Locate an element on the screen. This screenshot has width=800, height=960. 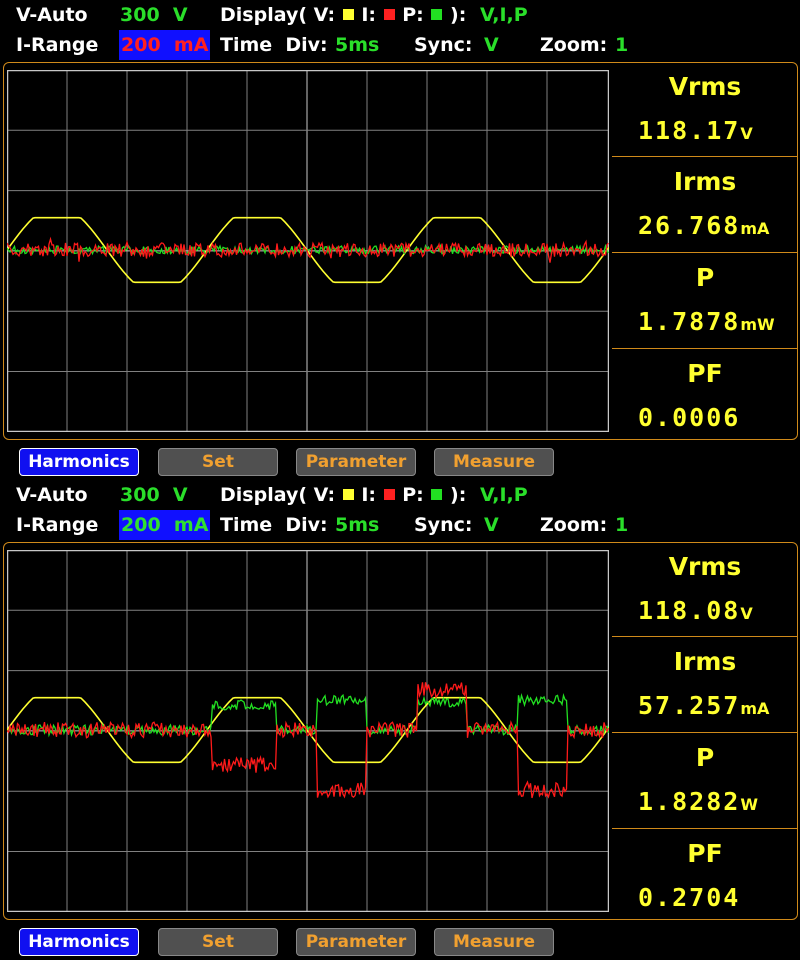
power-cell: P 1.8282W is located at coordinates (705, 779).